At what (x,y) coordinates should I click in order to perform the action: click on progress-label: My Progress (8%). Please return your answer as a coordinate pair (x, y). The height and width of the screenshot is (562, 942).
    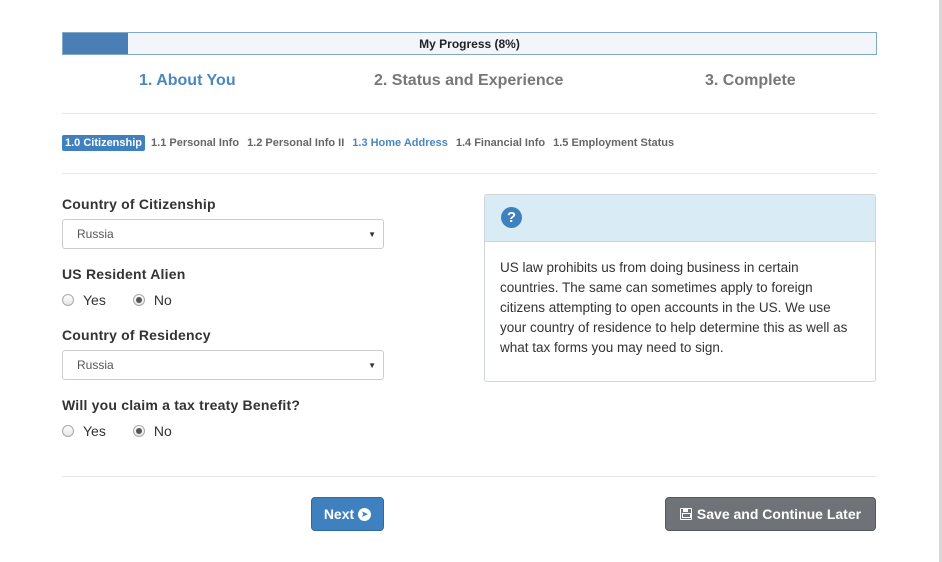
    Looking at the image, I should click on (469, 43).